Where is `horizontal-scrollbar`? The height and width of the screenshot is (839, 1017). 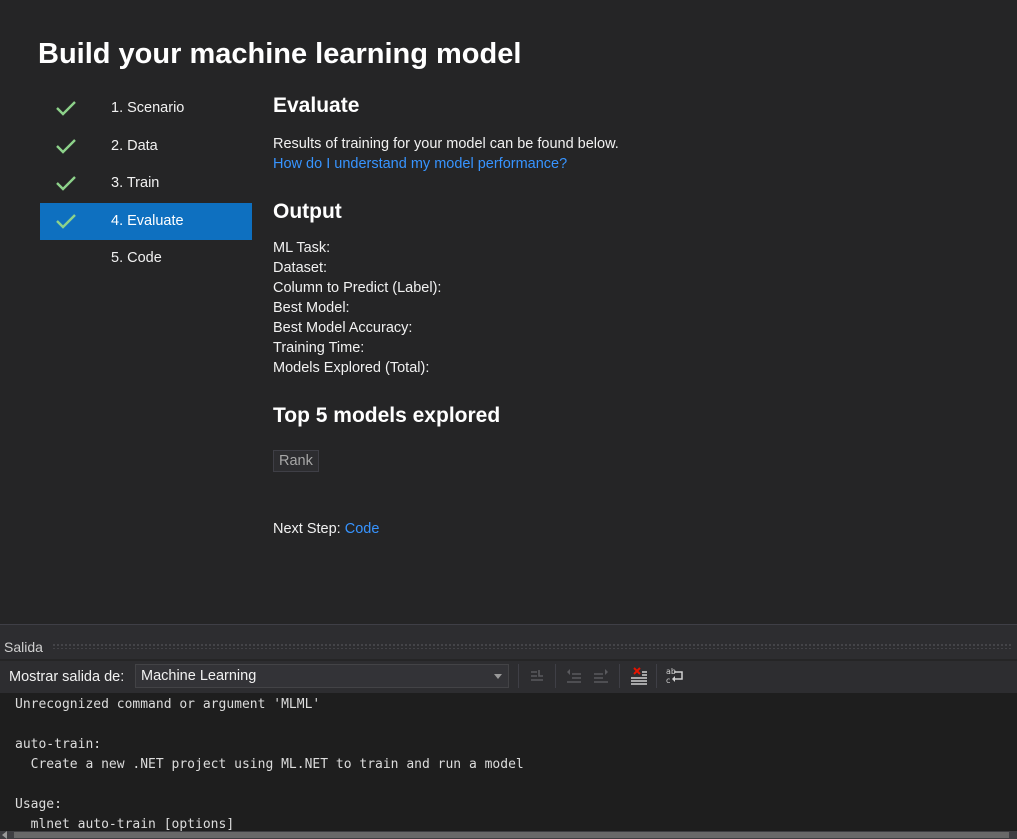
horizontal-scrollbar is located at coordinates (508, 835).